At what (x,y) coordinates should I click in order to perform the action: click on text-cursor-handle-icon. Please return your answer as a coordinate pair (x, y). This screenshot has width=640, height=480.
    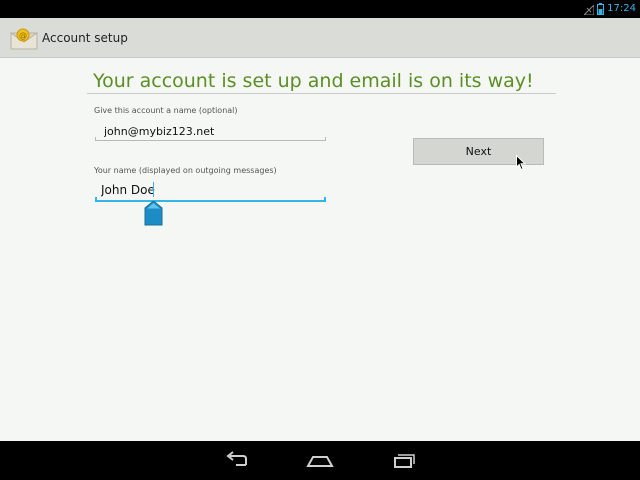
    Looking at the image, I should click on (153, 213).